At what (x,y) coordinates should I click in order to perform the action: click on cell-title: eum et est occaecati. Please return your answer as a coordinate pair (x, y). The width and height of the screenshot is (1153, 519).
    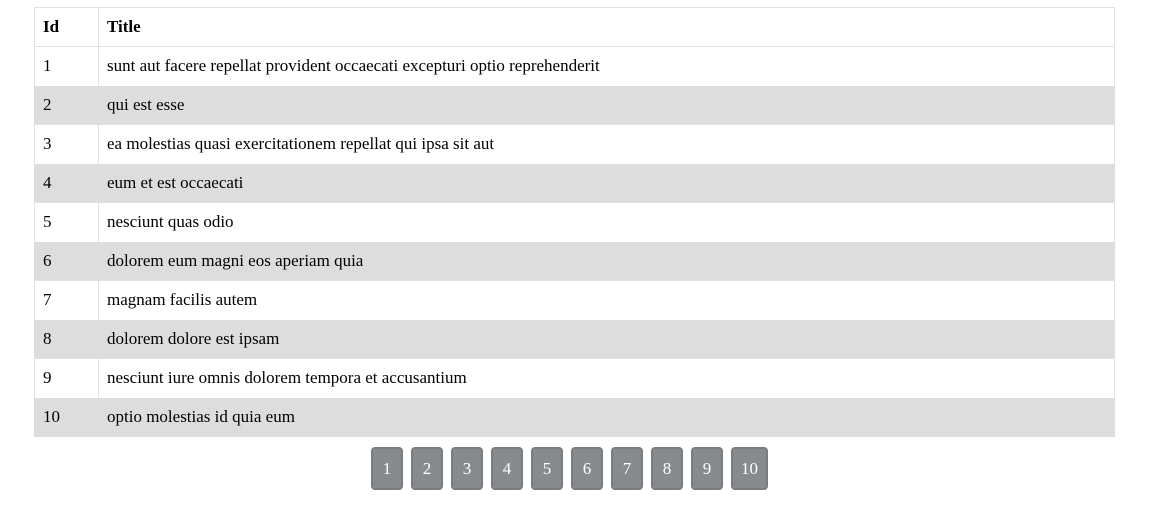
    Looking at the image, I should click on (606, 183).